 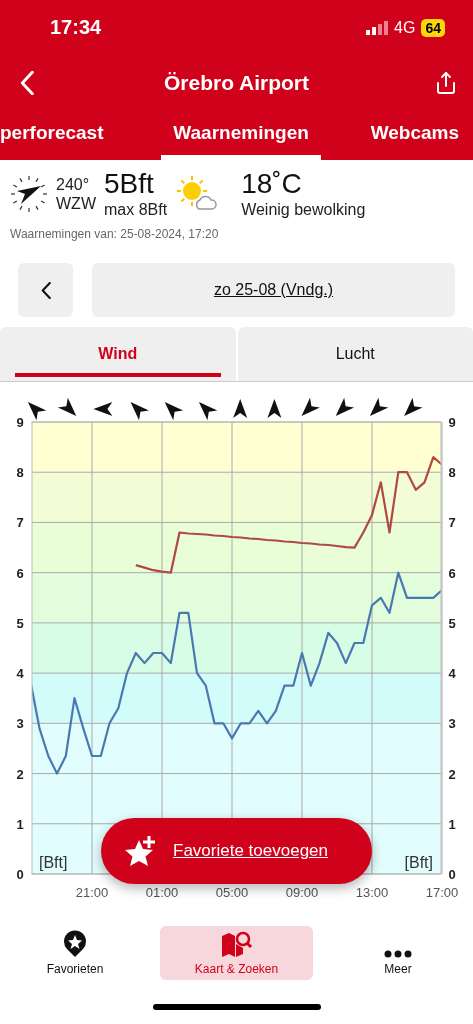 I want to click on status-time: 17:34, so click(x=76, y=27).